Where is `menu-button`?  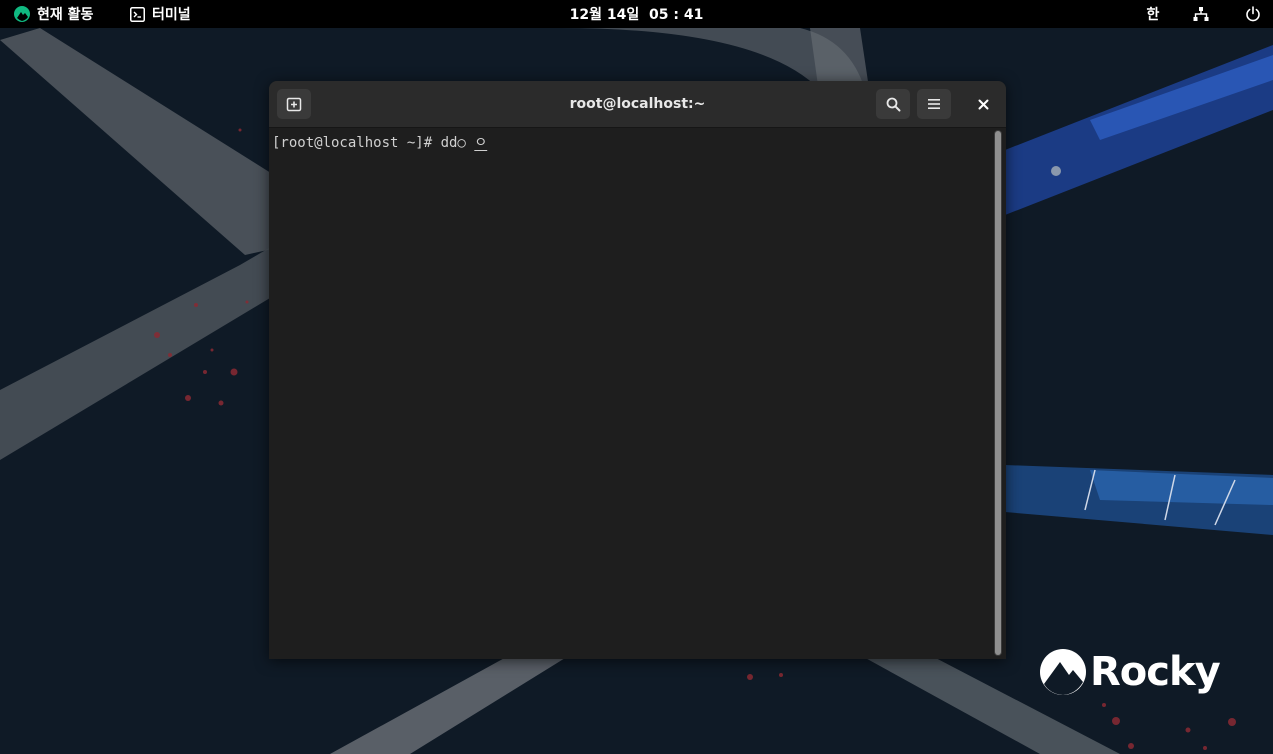 menu-button is located at coordinates (934, 104).